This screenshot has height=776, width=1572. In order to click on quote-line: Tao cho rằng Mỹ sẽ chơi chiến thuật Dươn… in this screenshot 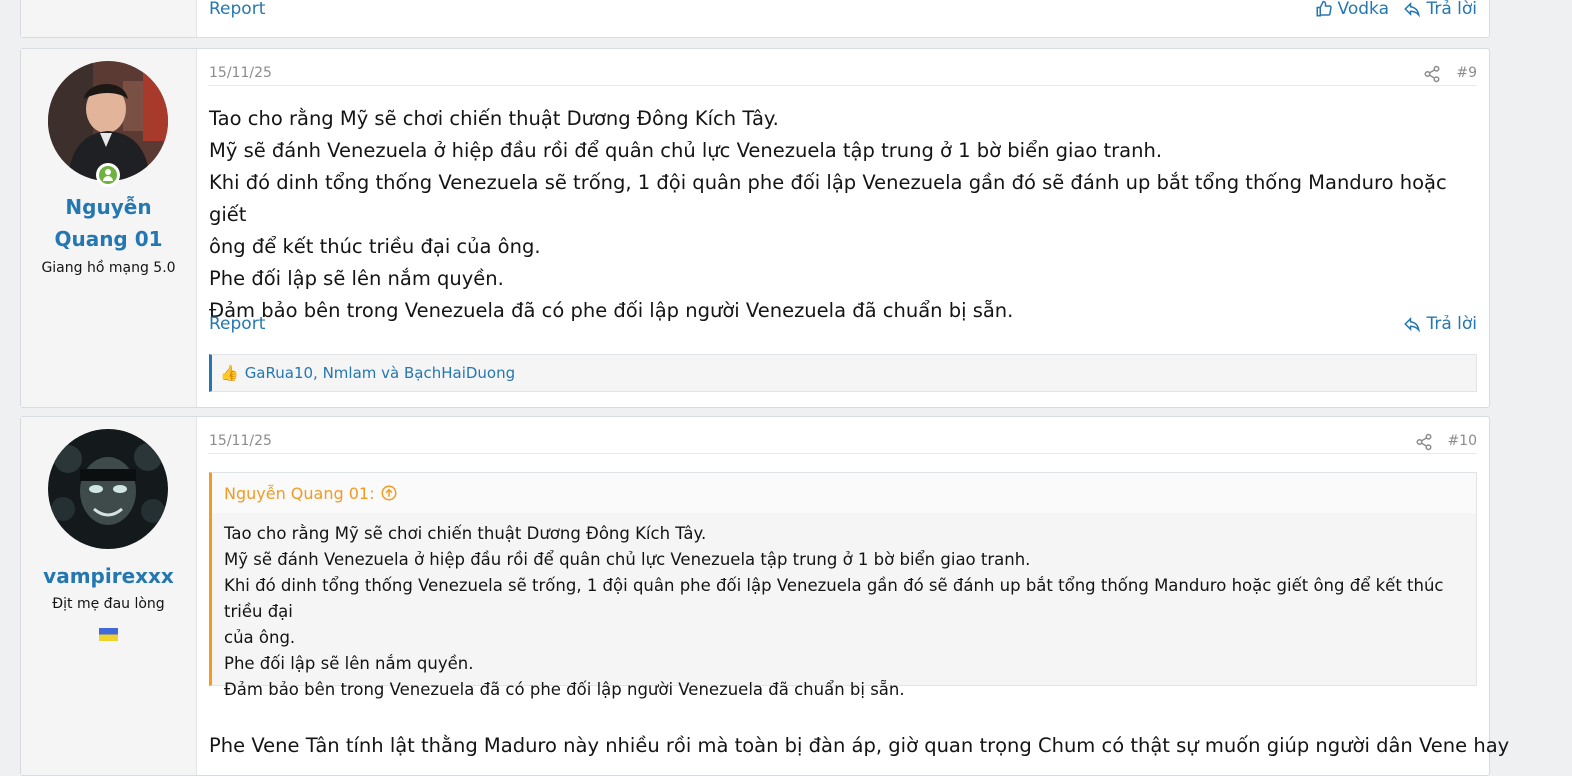, I will do `click(465, 533)`.